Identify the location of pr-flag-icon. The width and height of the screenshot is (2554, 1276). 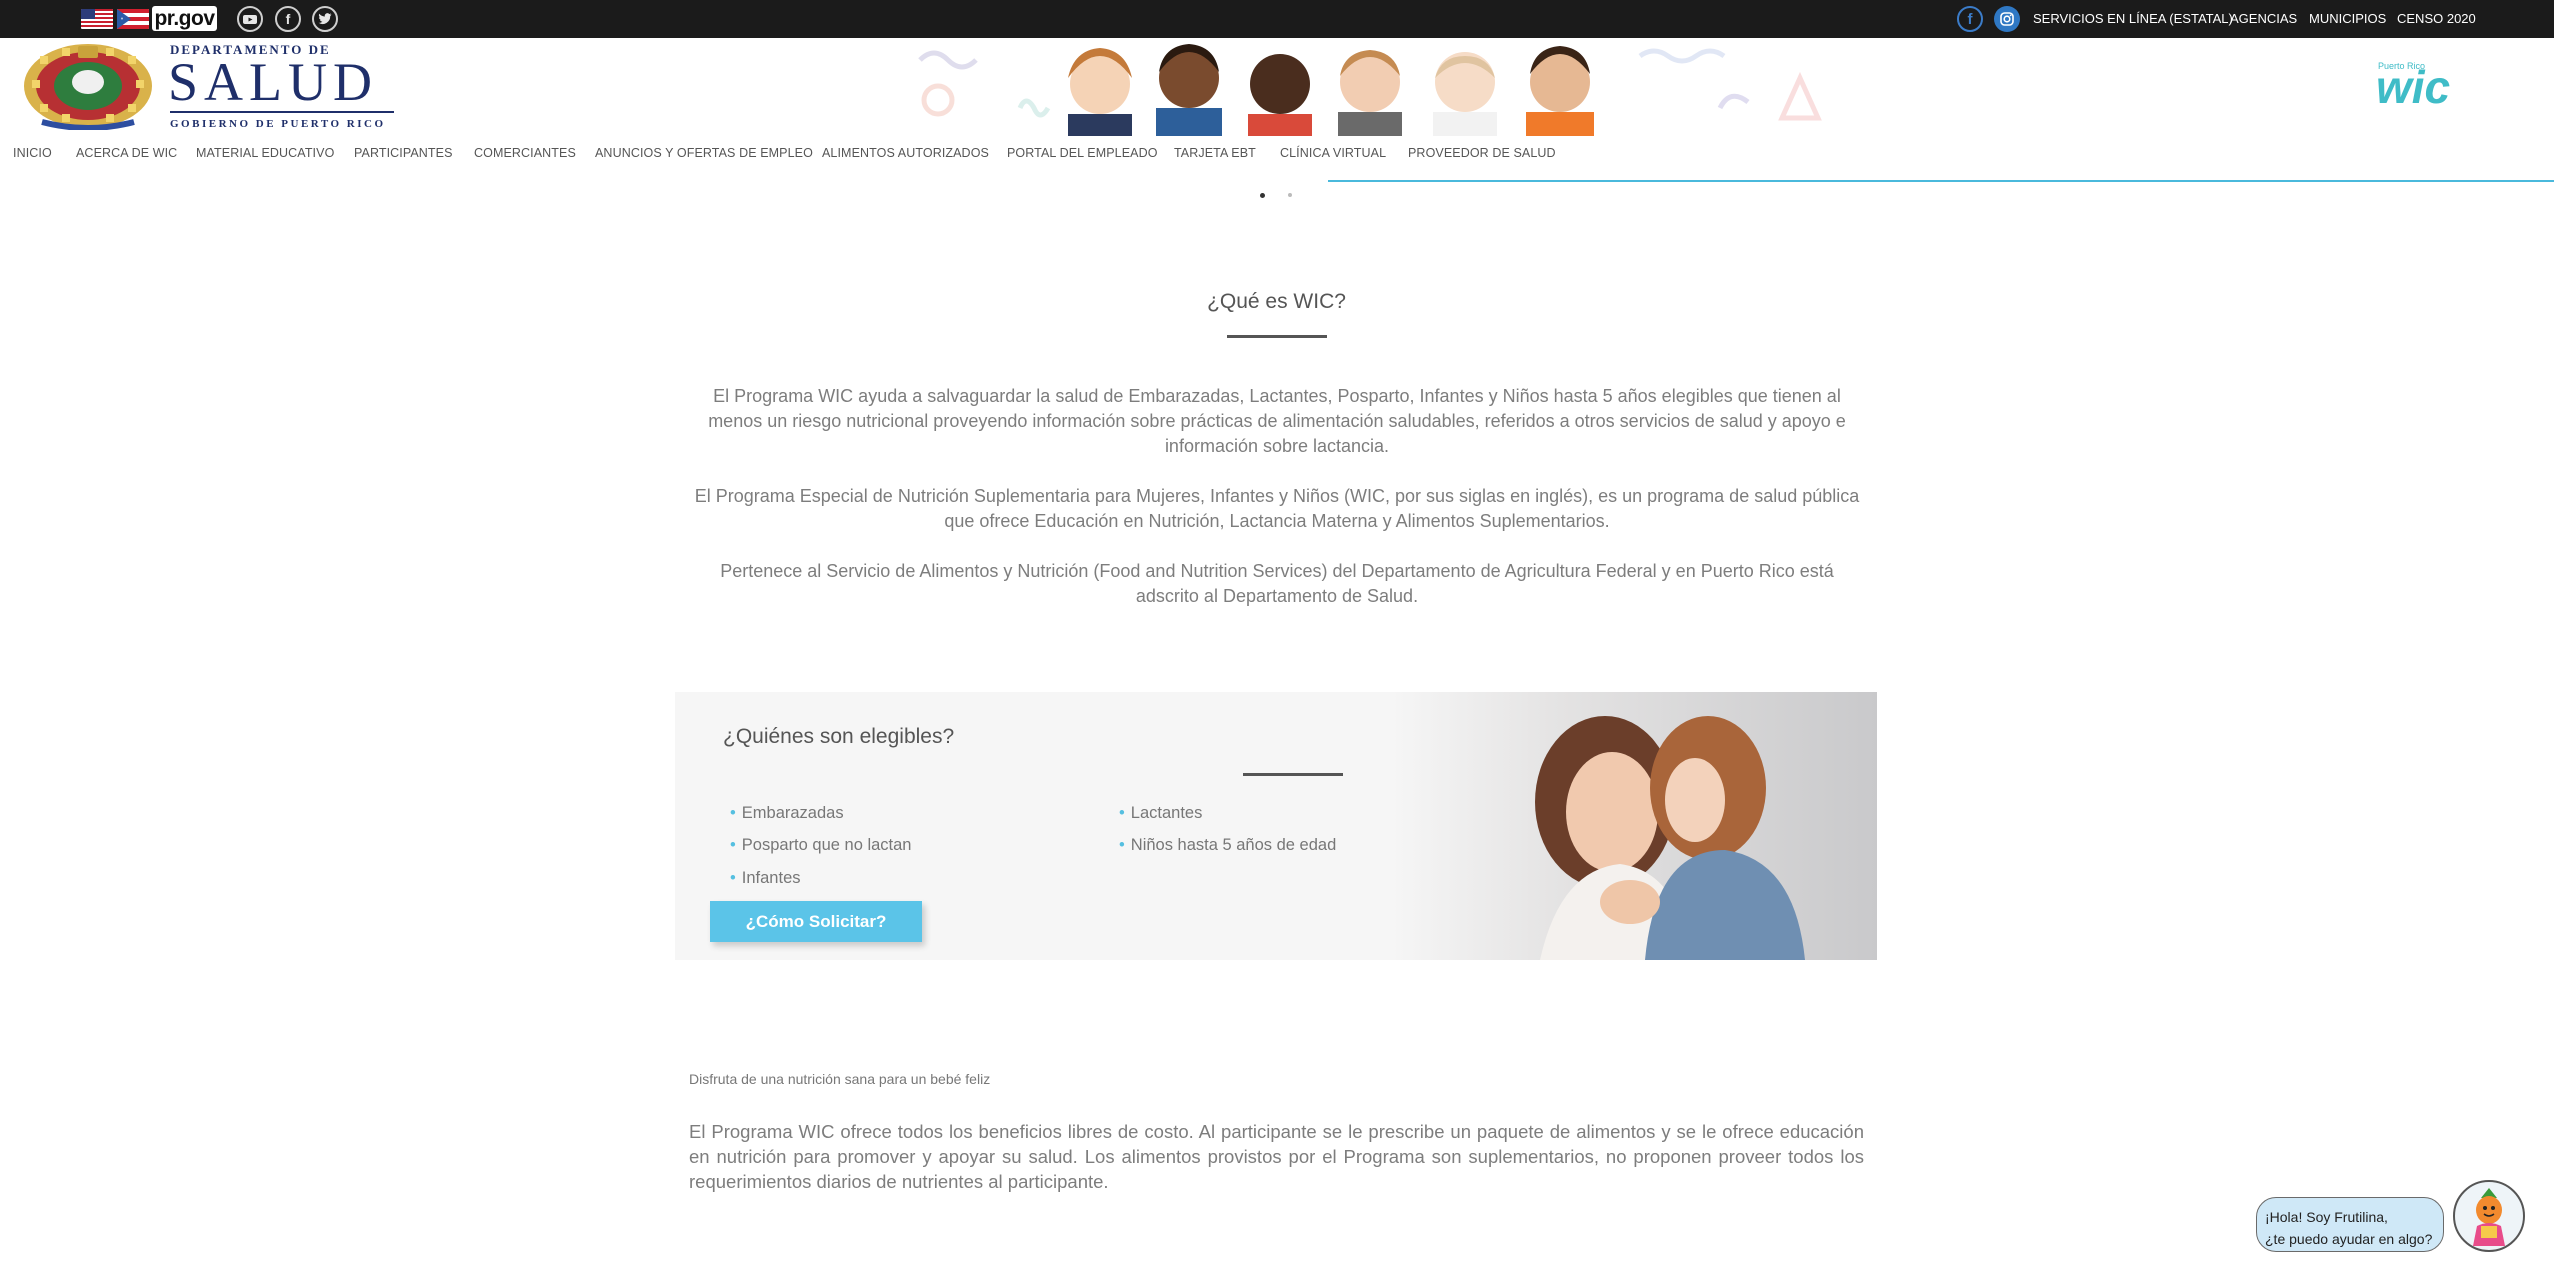
(133, 19).